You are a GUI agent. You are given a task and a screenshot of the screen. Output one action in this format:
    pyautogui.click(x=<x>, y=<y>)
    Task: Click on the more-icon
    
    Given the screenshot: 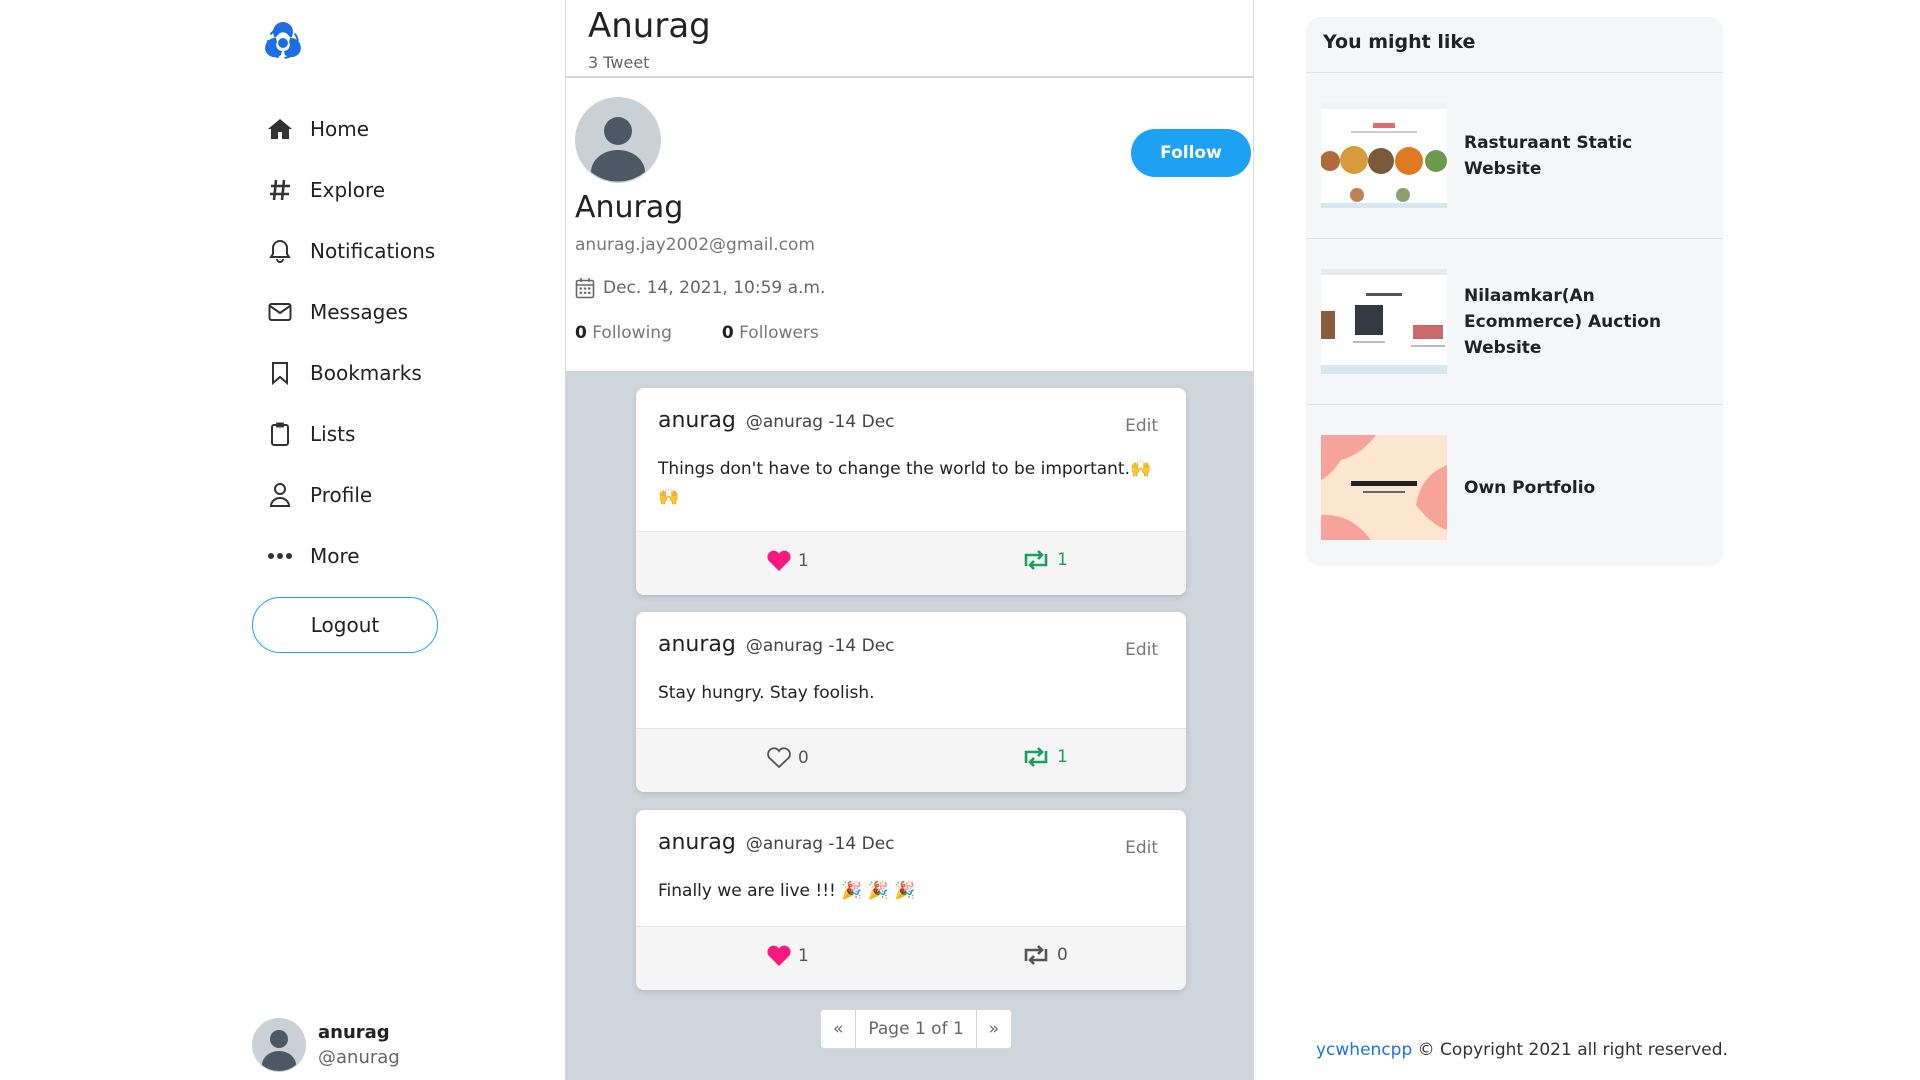 What is the action you would take?
    pyautogui.click(x=280, y=556)
    